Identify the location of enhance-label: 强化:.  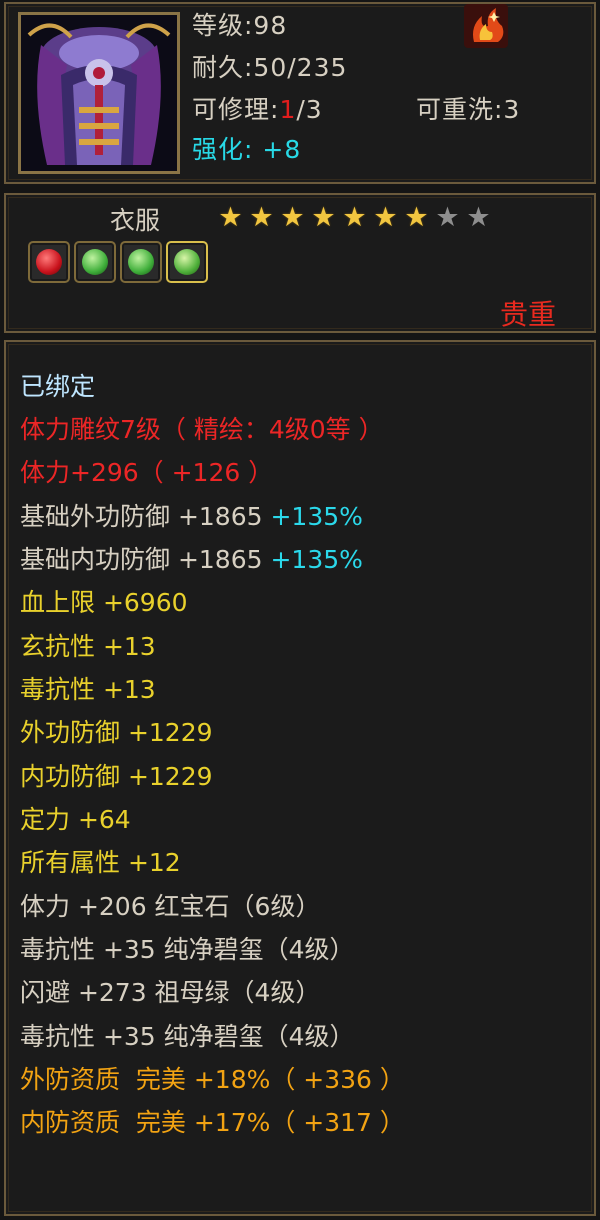
(223, 149).